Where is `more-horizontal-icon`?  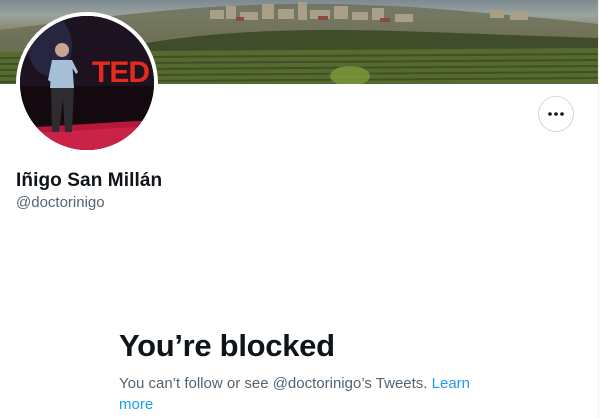 more-horizontal-icon is located at coordinates (556, 114).